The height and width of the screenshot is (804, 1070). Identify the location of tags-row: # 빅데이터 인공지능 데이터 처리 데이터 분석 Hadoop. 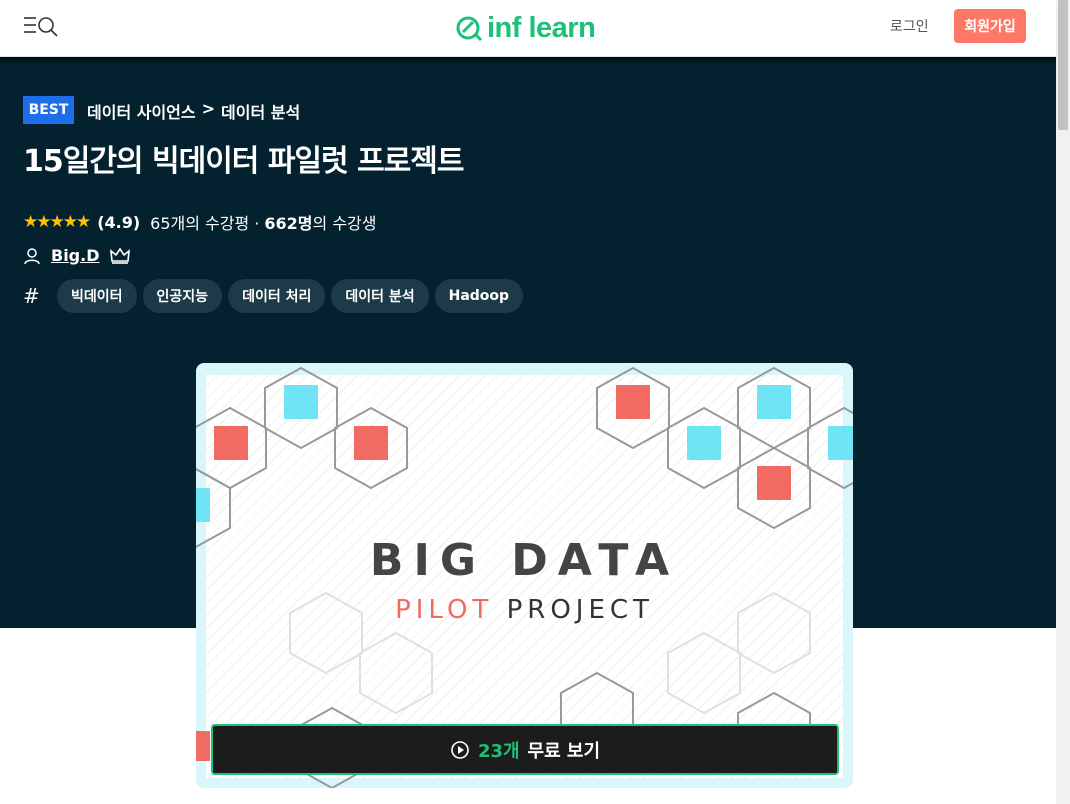
(273, 296).